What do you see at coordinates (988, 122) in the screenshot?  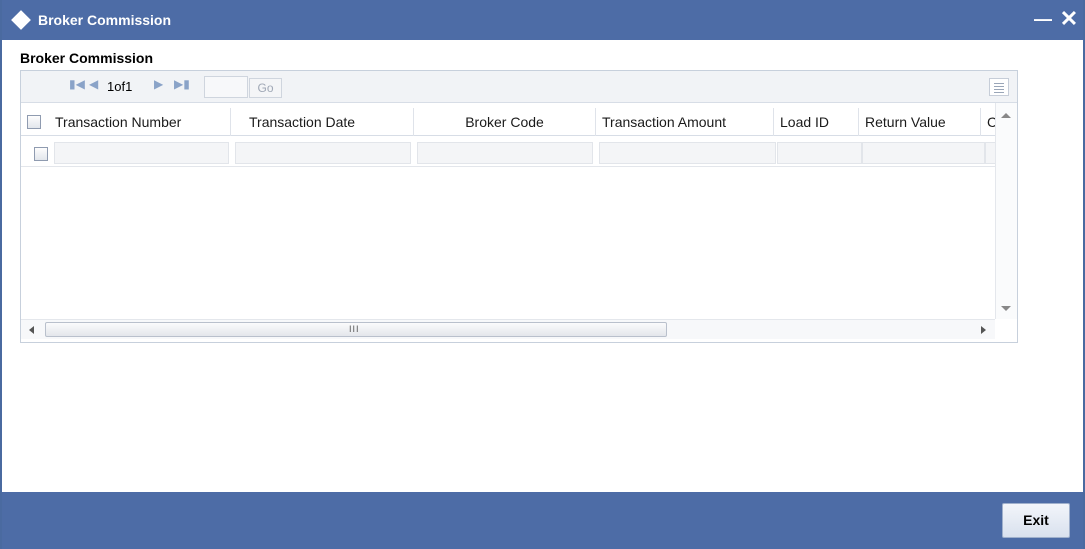 I see `column-header-truncated: C` at bounding box center [988, 122].